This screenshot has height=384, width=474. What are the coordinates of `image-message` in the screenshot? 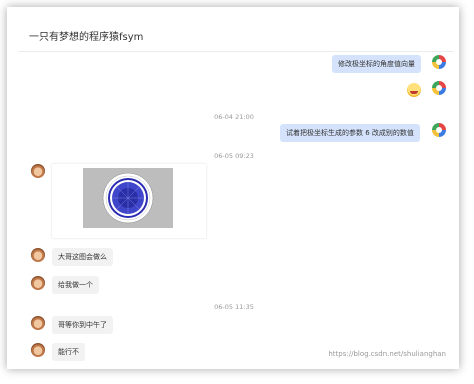 It's located at (129, 201).